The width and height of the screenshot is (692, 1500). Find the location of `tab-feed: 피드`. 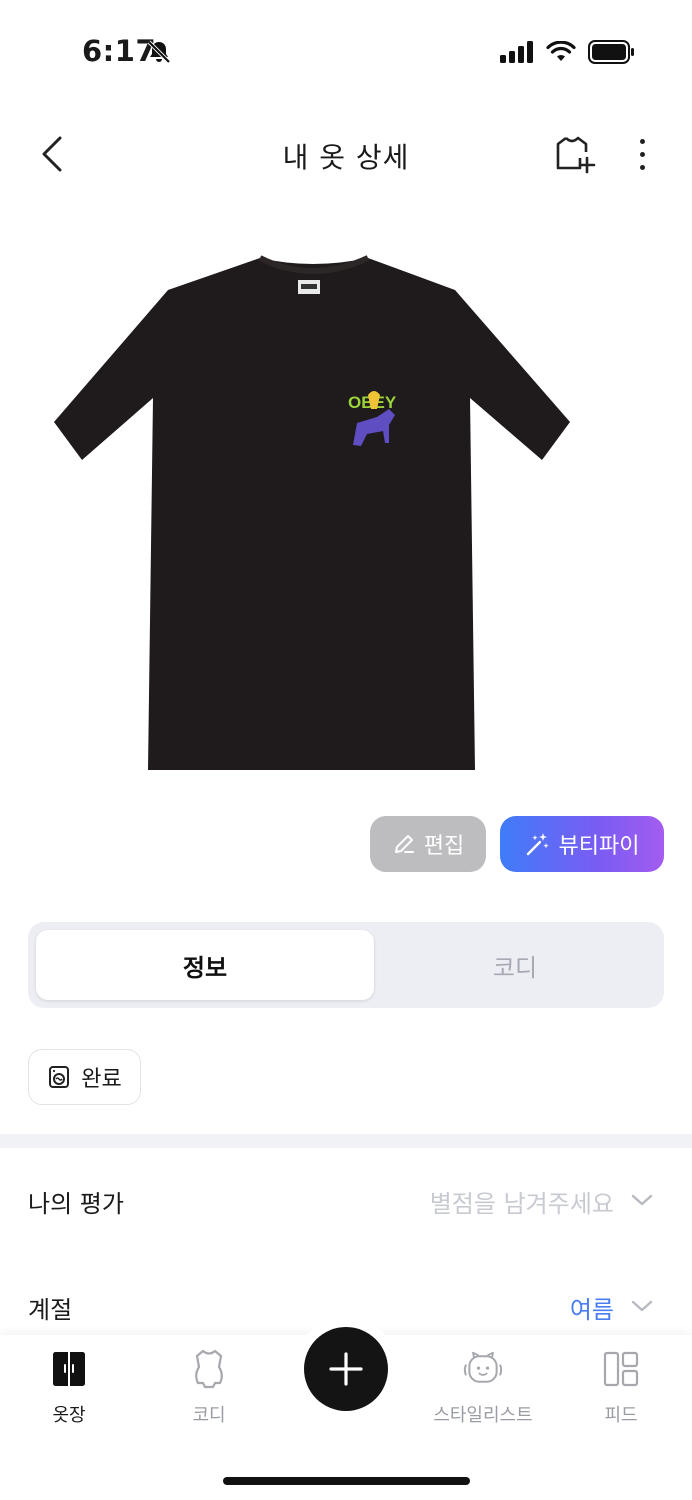

tab-feed: 피드 is located at coordinates (621, 1389).